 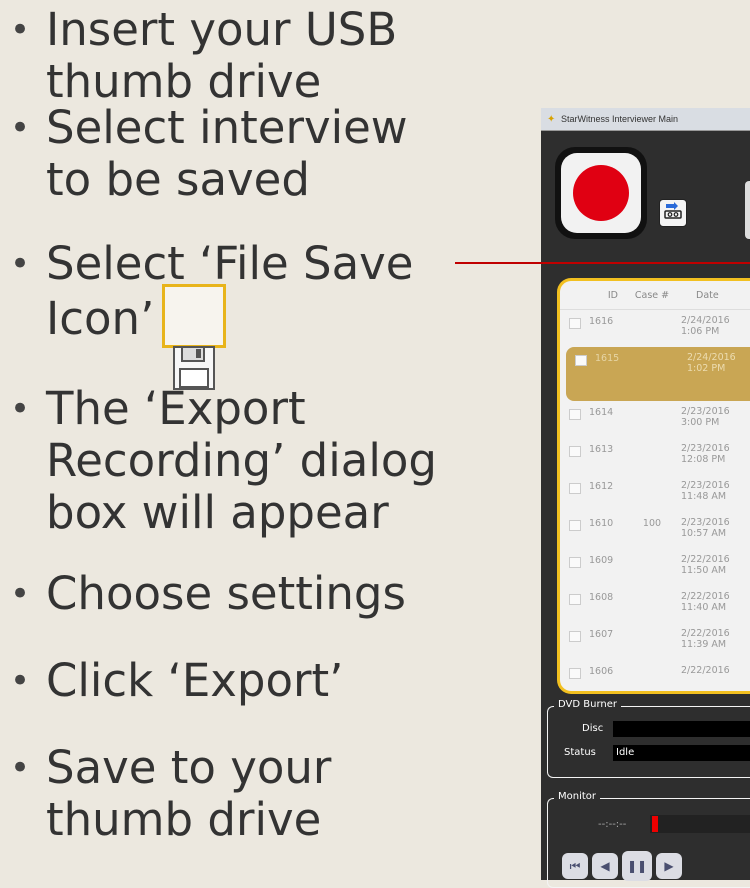 What do you see at coordinates (681, 729) in the screenshot?
I see `disc-field` at bounding box center [681, 729].